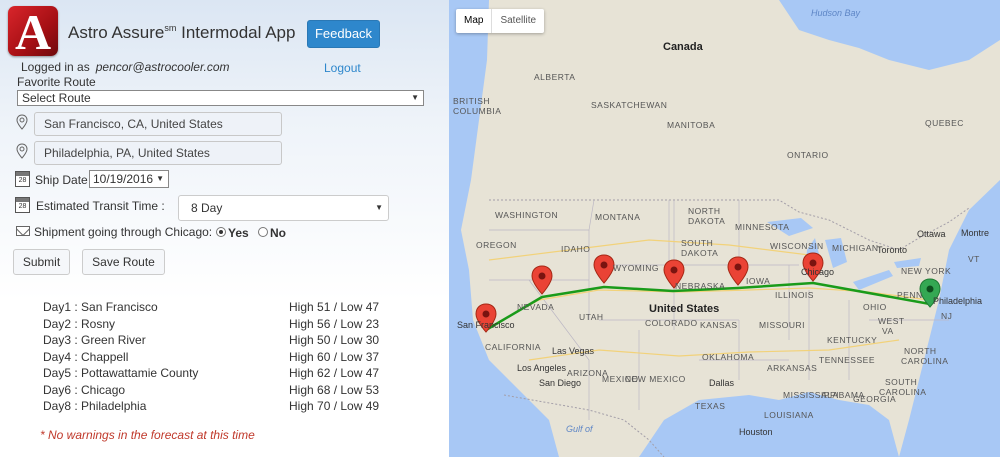  I want to click on origin-pin-icon, so click(22, 122).